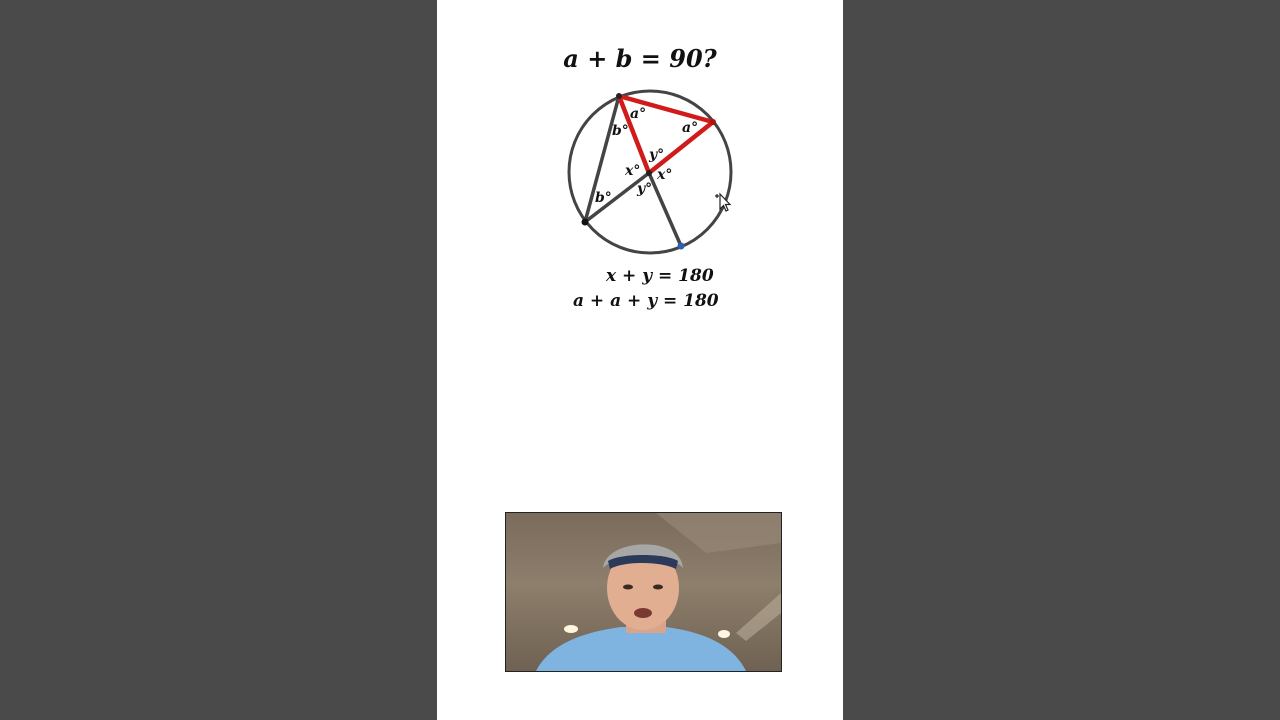 This screenshot has height=720, width=1280. What do you see at coordinates (690, 128) in the screenshot?
I see `angle-label-a-right: a°` at bounding box center [690, 128].